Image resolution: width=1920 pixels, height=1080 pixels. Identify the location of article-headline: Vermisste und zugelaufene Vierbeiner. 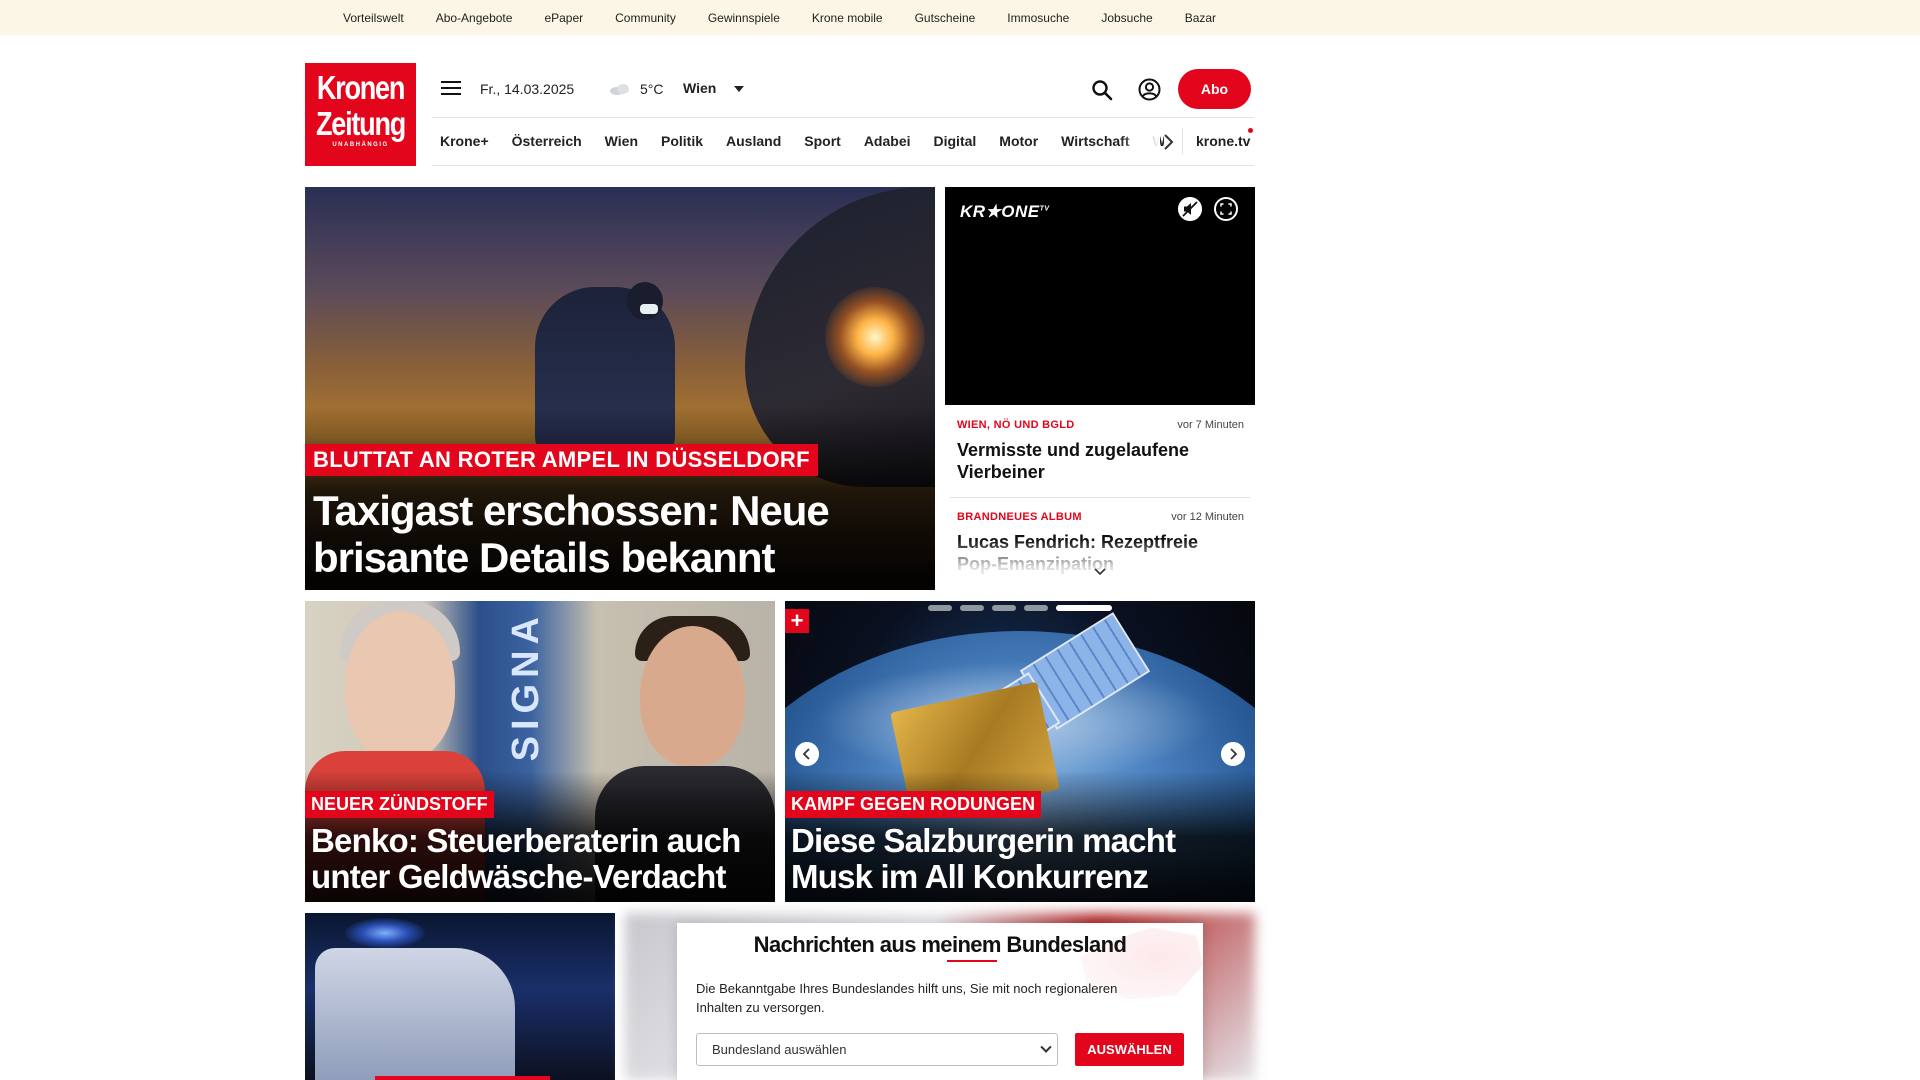
(1073, 461).